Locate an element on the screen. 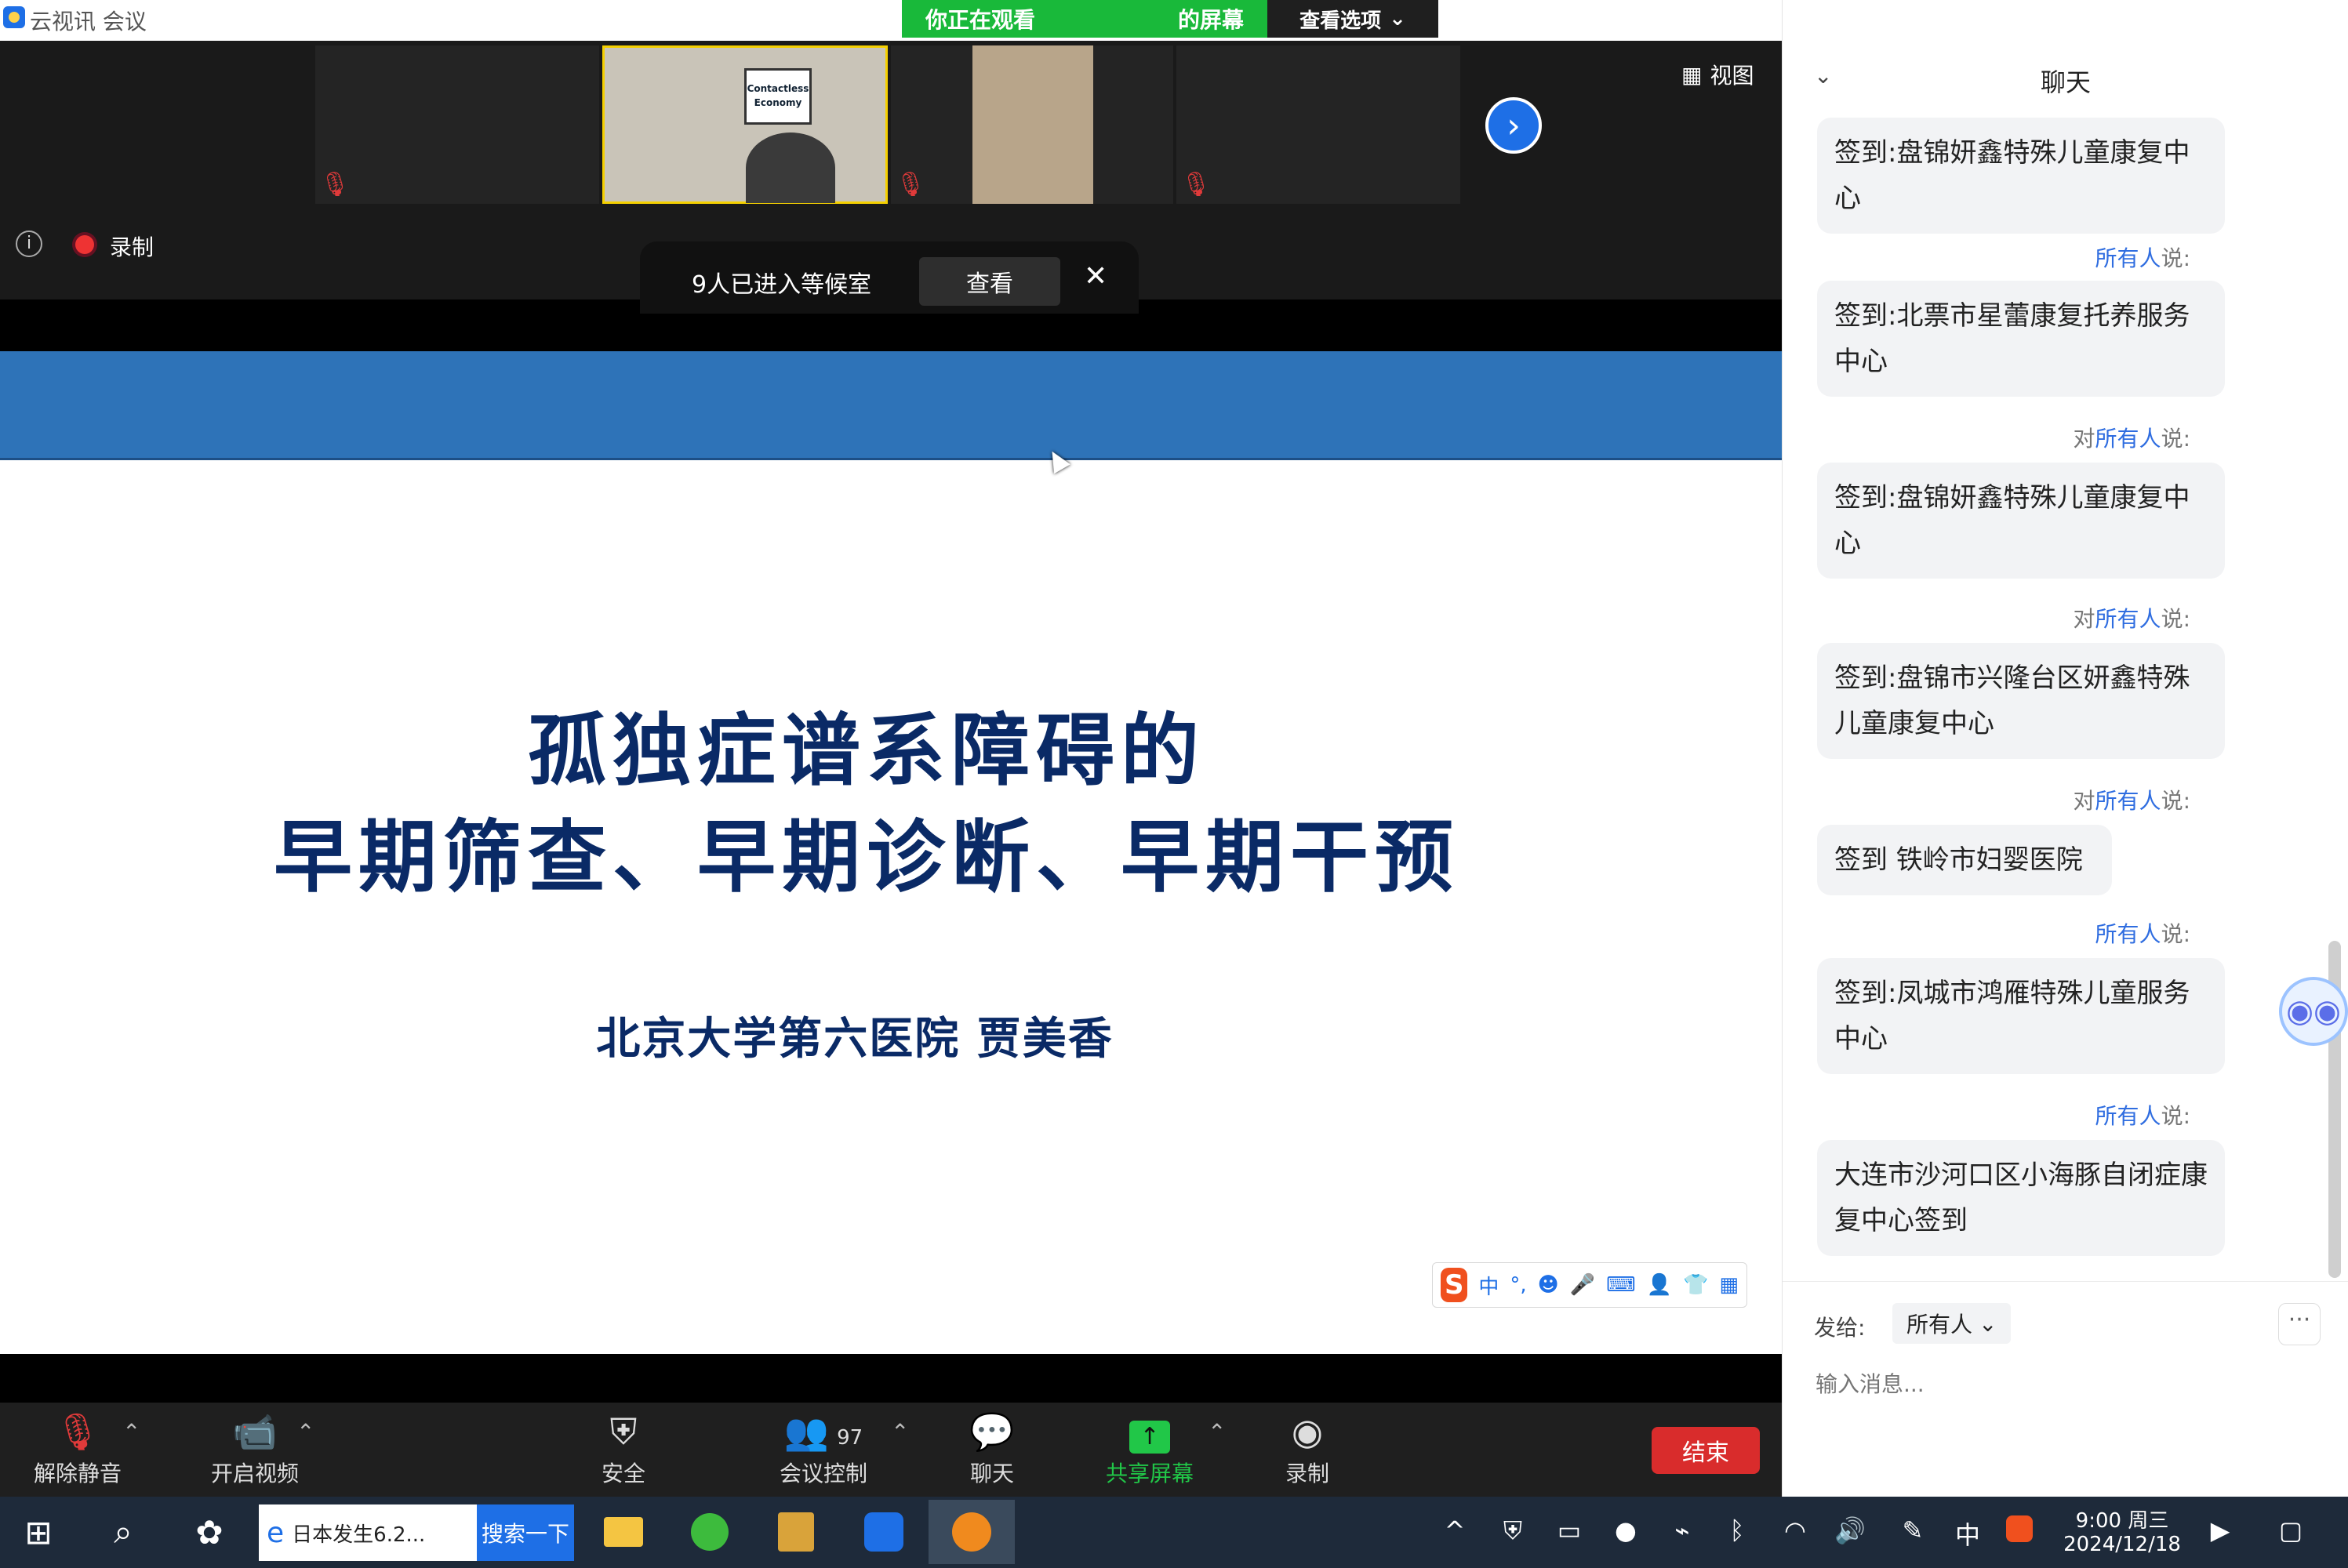 This screenshot has width=2348, height=1568. info-icon: i is located at coordinates (29, 243).